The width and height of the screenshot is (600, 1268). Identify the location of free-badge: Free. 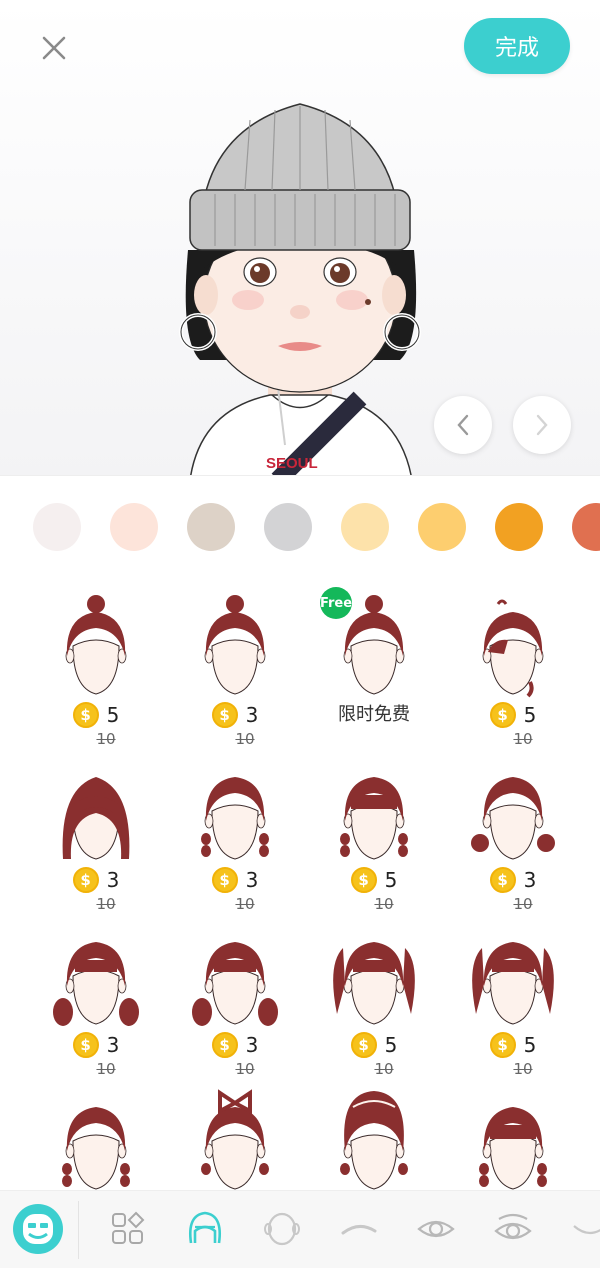
(336, 603).